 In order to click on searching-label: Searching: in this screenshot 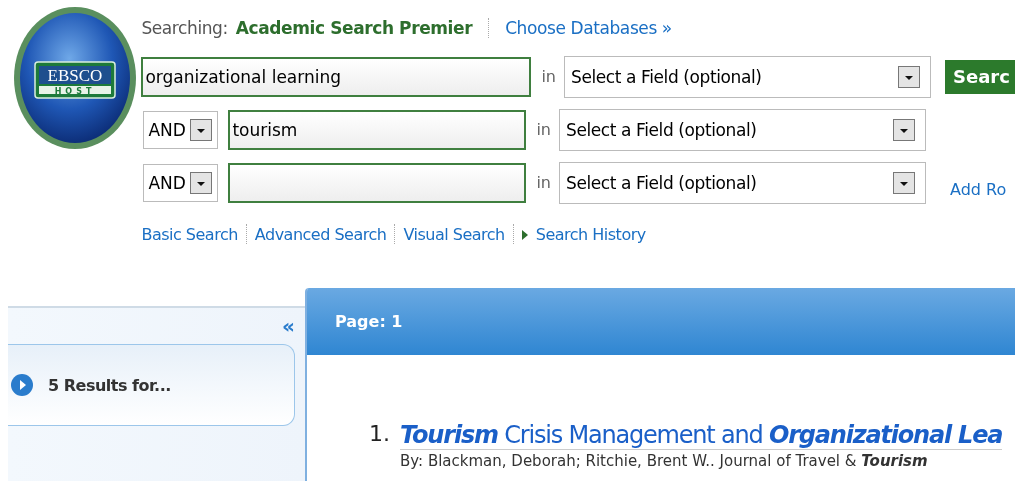, I will do `click(184, 28)`.